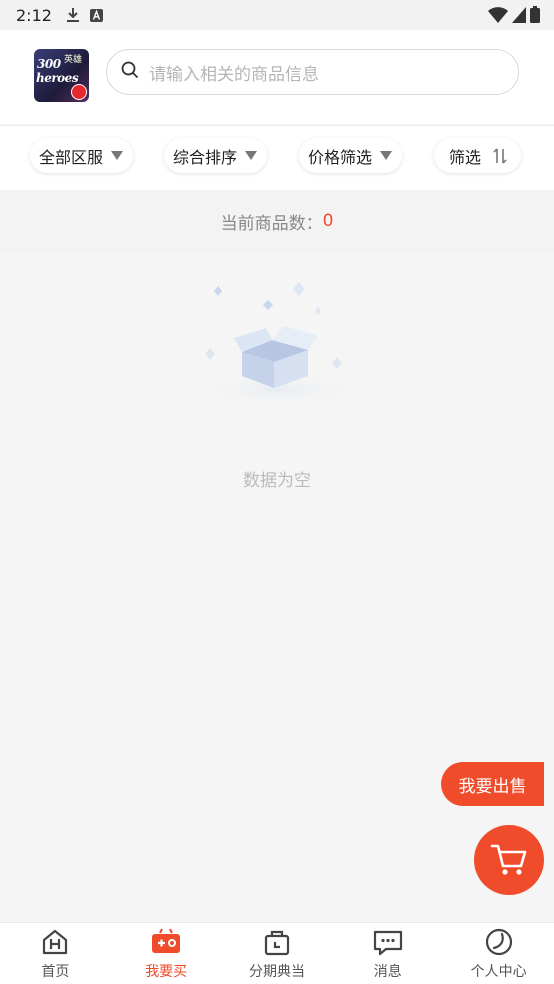 The height and width of the screenshot is (984, 554). Describe the element at coordinates (498, 16) in the screenshot. I see `wifi-icon` at that location.